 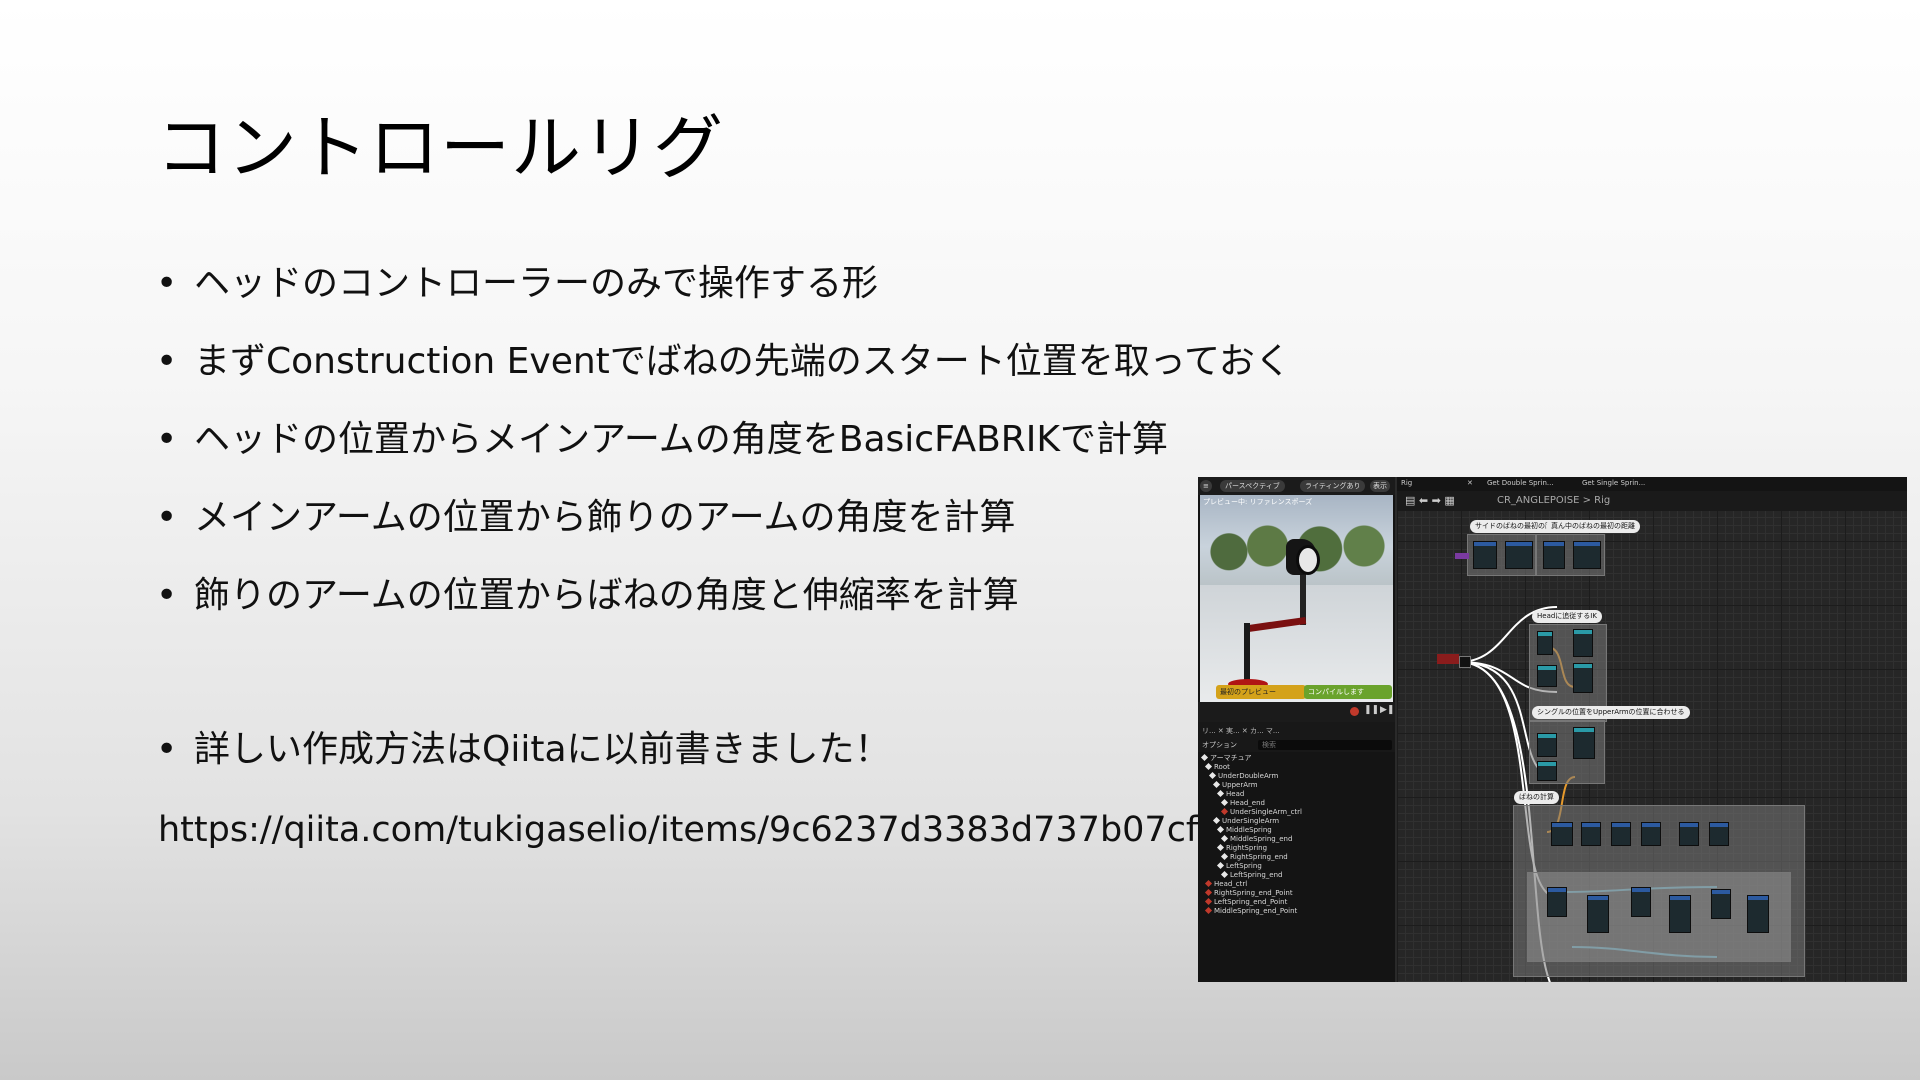 I want to click on tree-item: UnderSingleArm, so click(x=1245, y=821).